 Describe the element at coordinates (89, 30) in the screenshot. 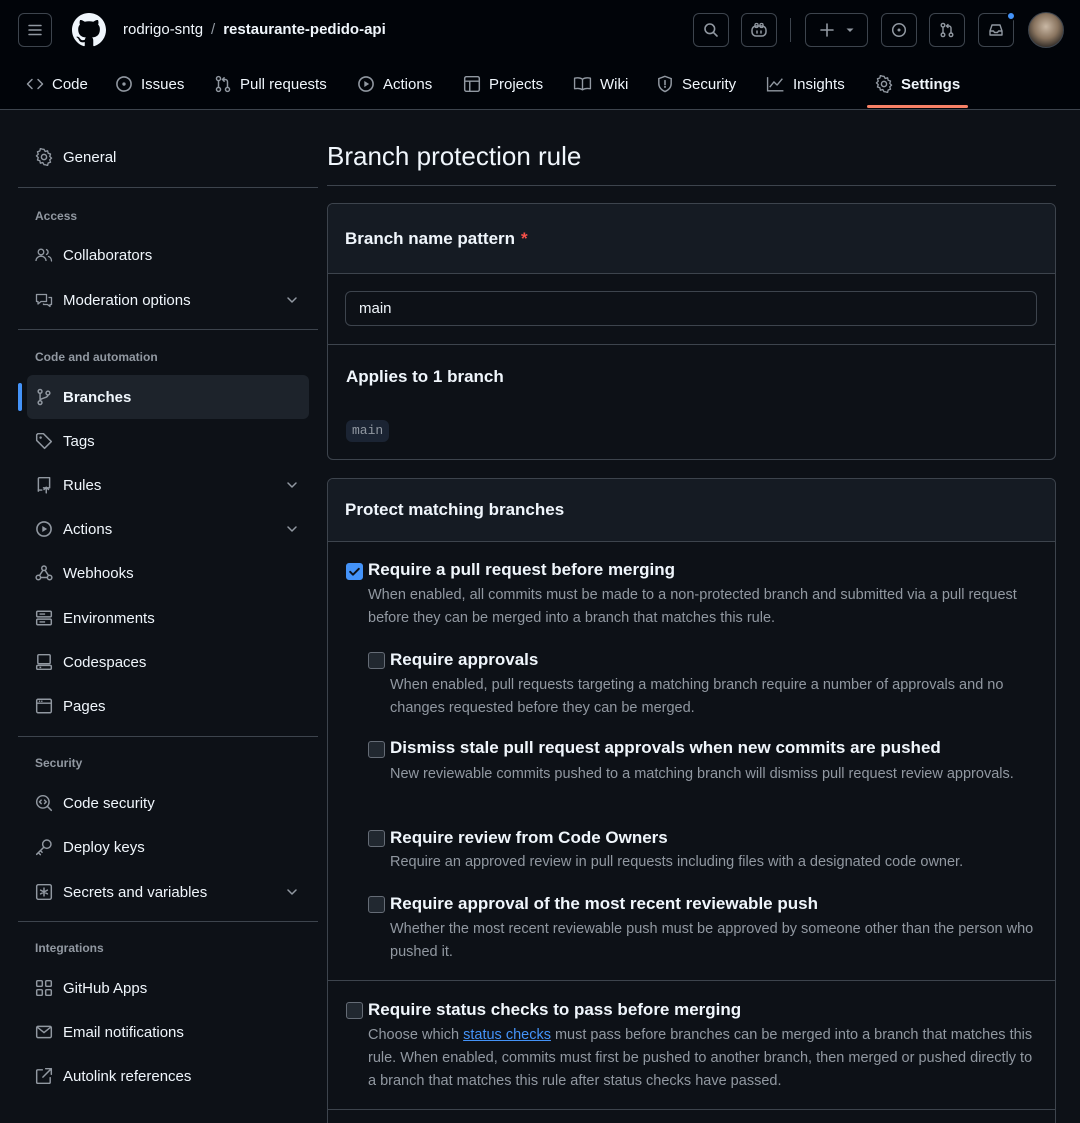

I see `github-logo-icon` at that location.